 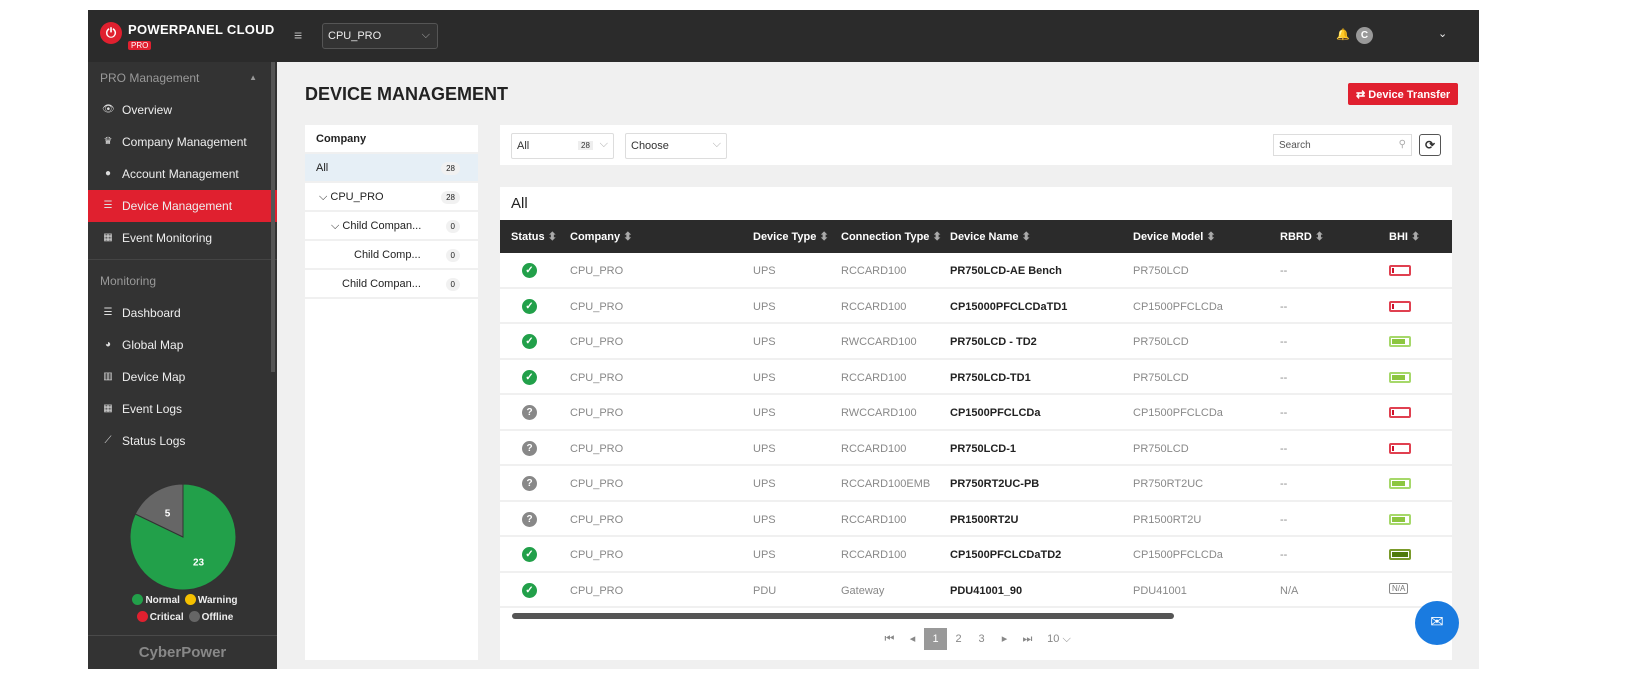 What do you see at coordinates (1342, 145) in the screenshot?
I see `search-input: Search ⚲` at bounding box center [1342, 145].